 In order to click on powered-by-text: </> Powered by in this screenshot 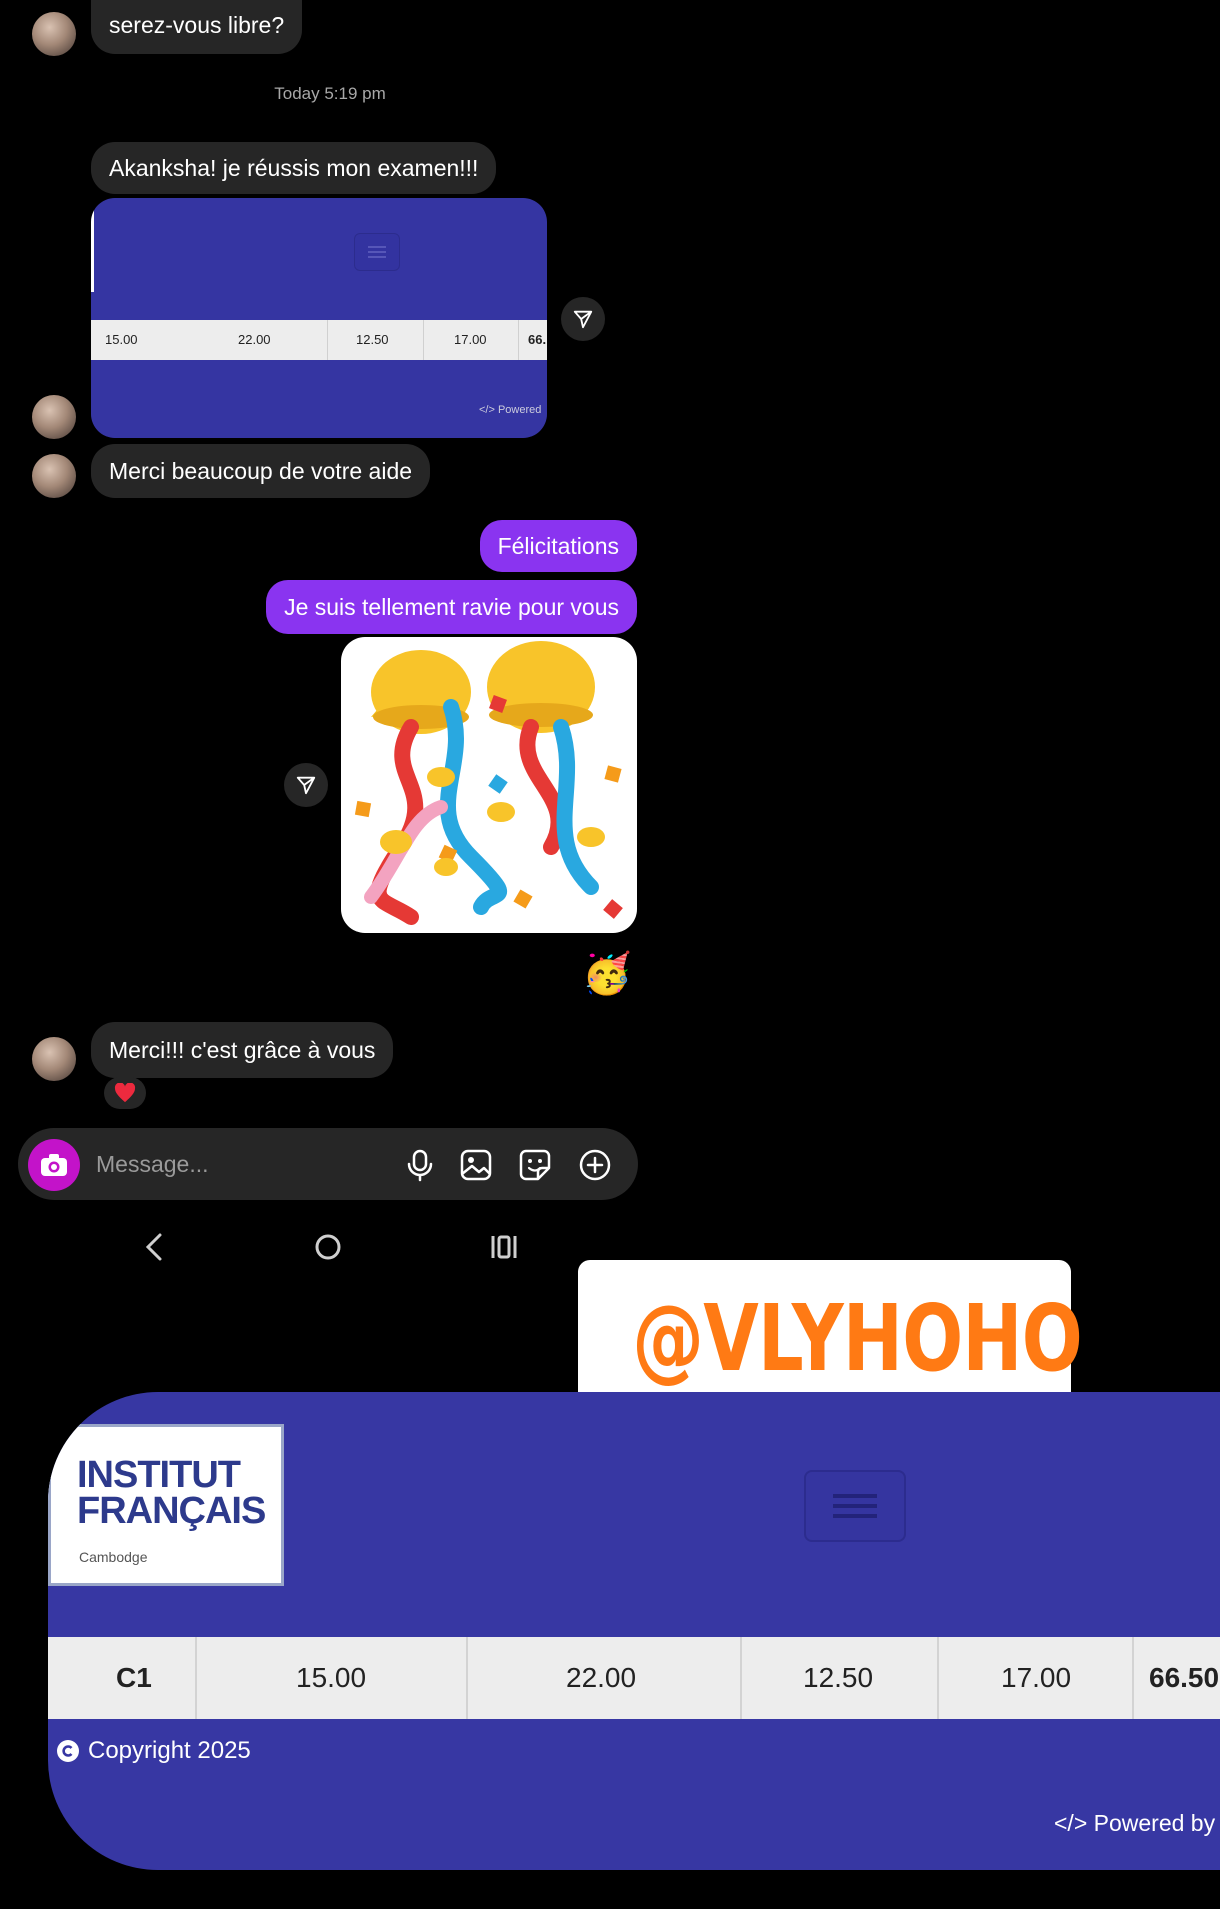, I will do `click(1135, 1823)`.